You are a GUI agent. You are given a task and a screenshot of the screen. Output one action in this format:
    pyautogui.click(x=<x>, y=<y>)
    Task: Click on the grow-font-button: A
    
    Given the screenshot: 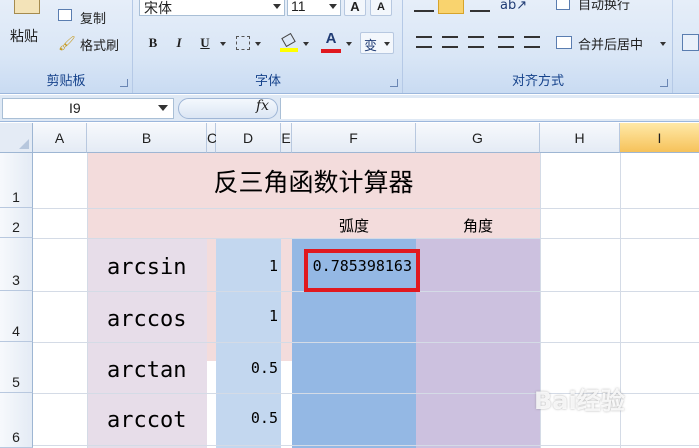 What is the action you would take?
    pyautogui.click(x=355, y=8)
    